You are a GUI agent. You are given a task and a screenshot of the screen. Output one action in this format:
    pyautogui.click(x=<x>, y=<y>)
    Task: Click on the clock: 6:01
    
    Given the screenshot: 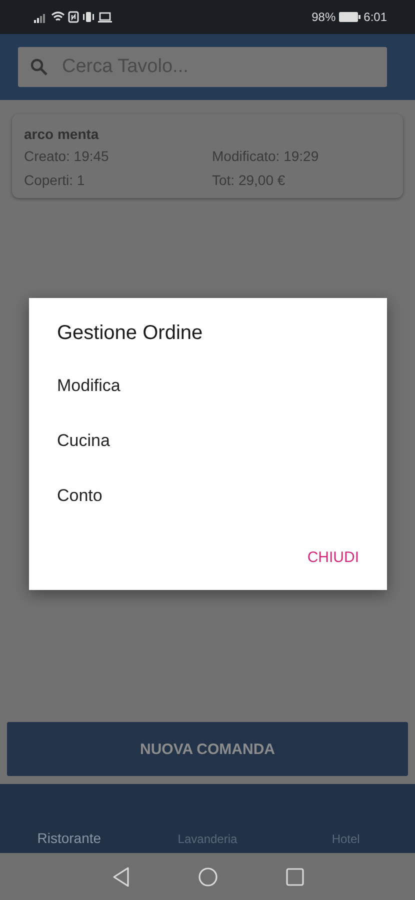 What is the action you would take?
    pyautogui.click(x=375, y=17)
    